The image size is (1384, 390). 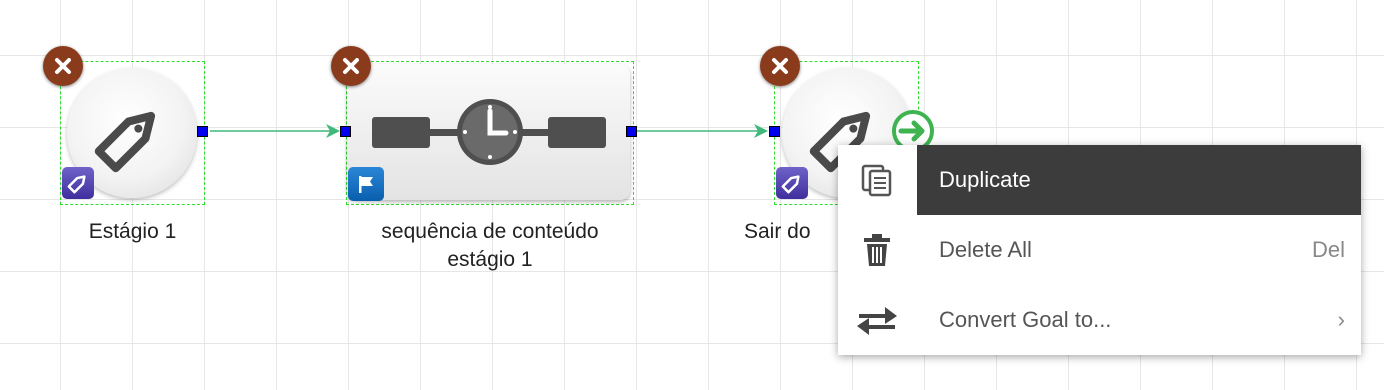 I want to click on menu-item-duplicate: Duplicate, so click(x=1099, y=180).